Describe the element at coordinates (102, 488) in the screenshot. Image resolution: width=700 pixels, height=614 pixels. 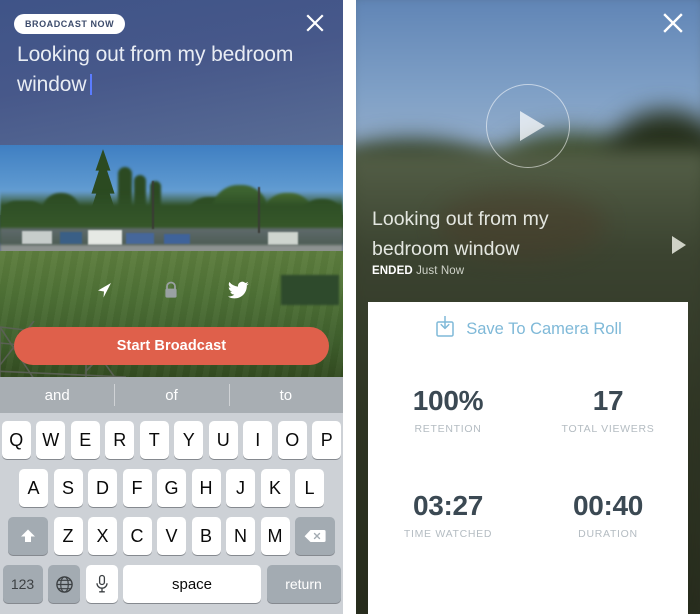
I see `key-d: D` at that location.